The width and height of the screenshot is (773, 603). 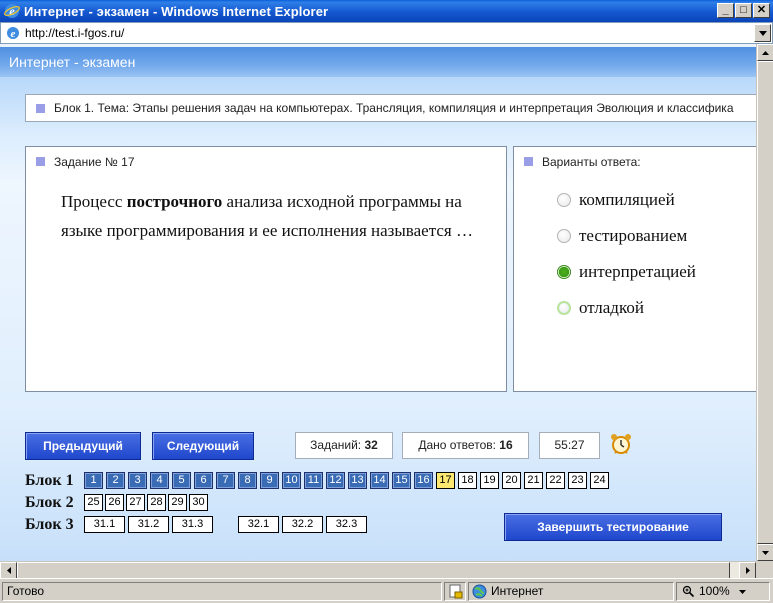 I want to click on task-cell-32-2: 32.2, so click(x=302, y=524).